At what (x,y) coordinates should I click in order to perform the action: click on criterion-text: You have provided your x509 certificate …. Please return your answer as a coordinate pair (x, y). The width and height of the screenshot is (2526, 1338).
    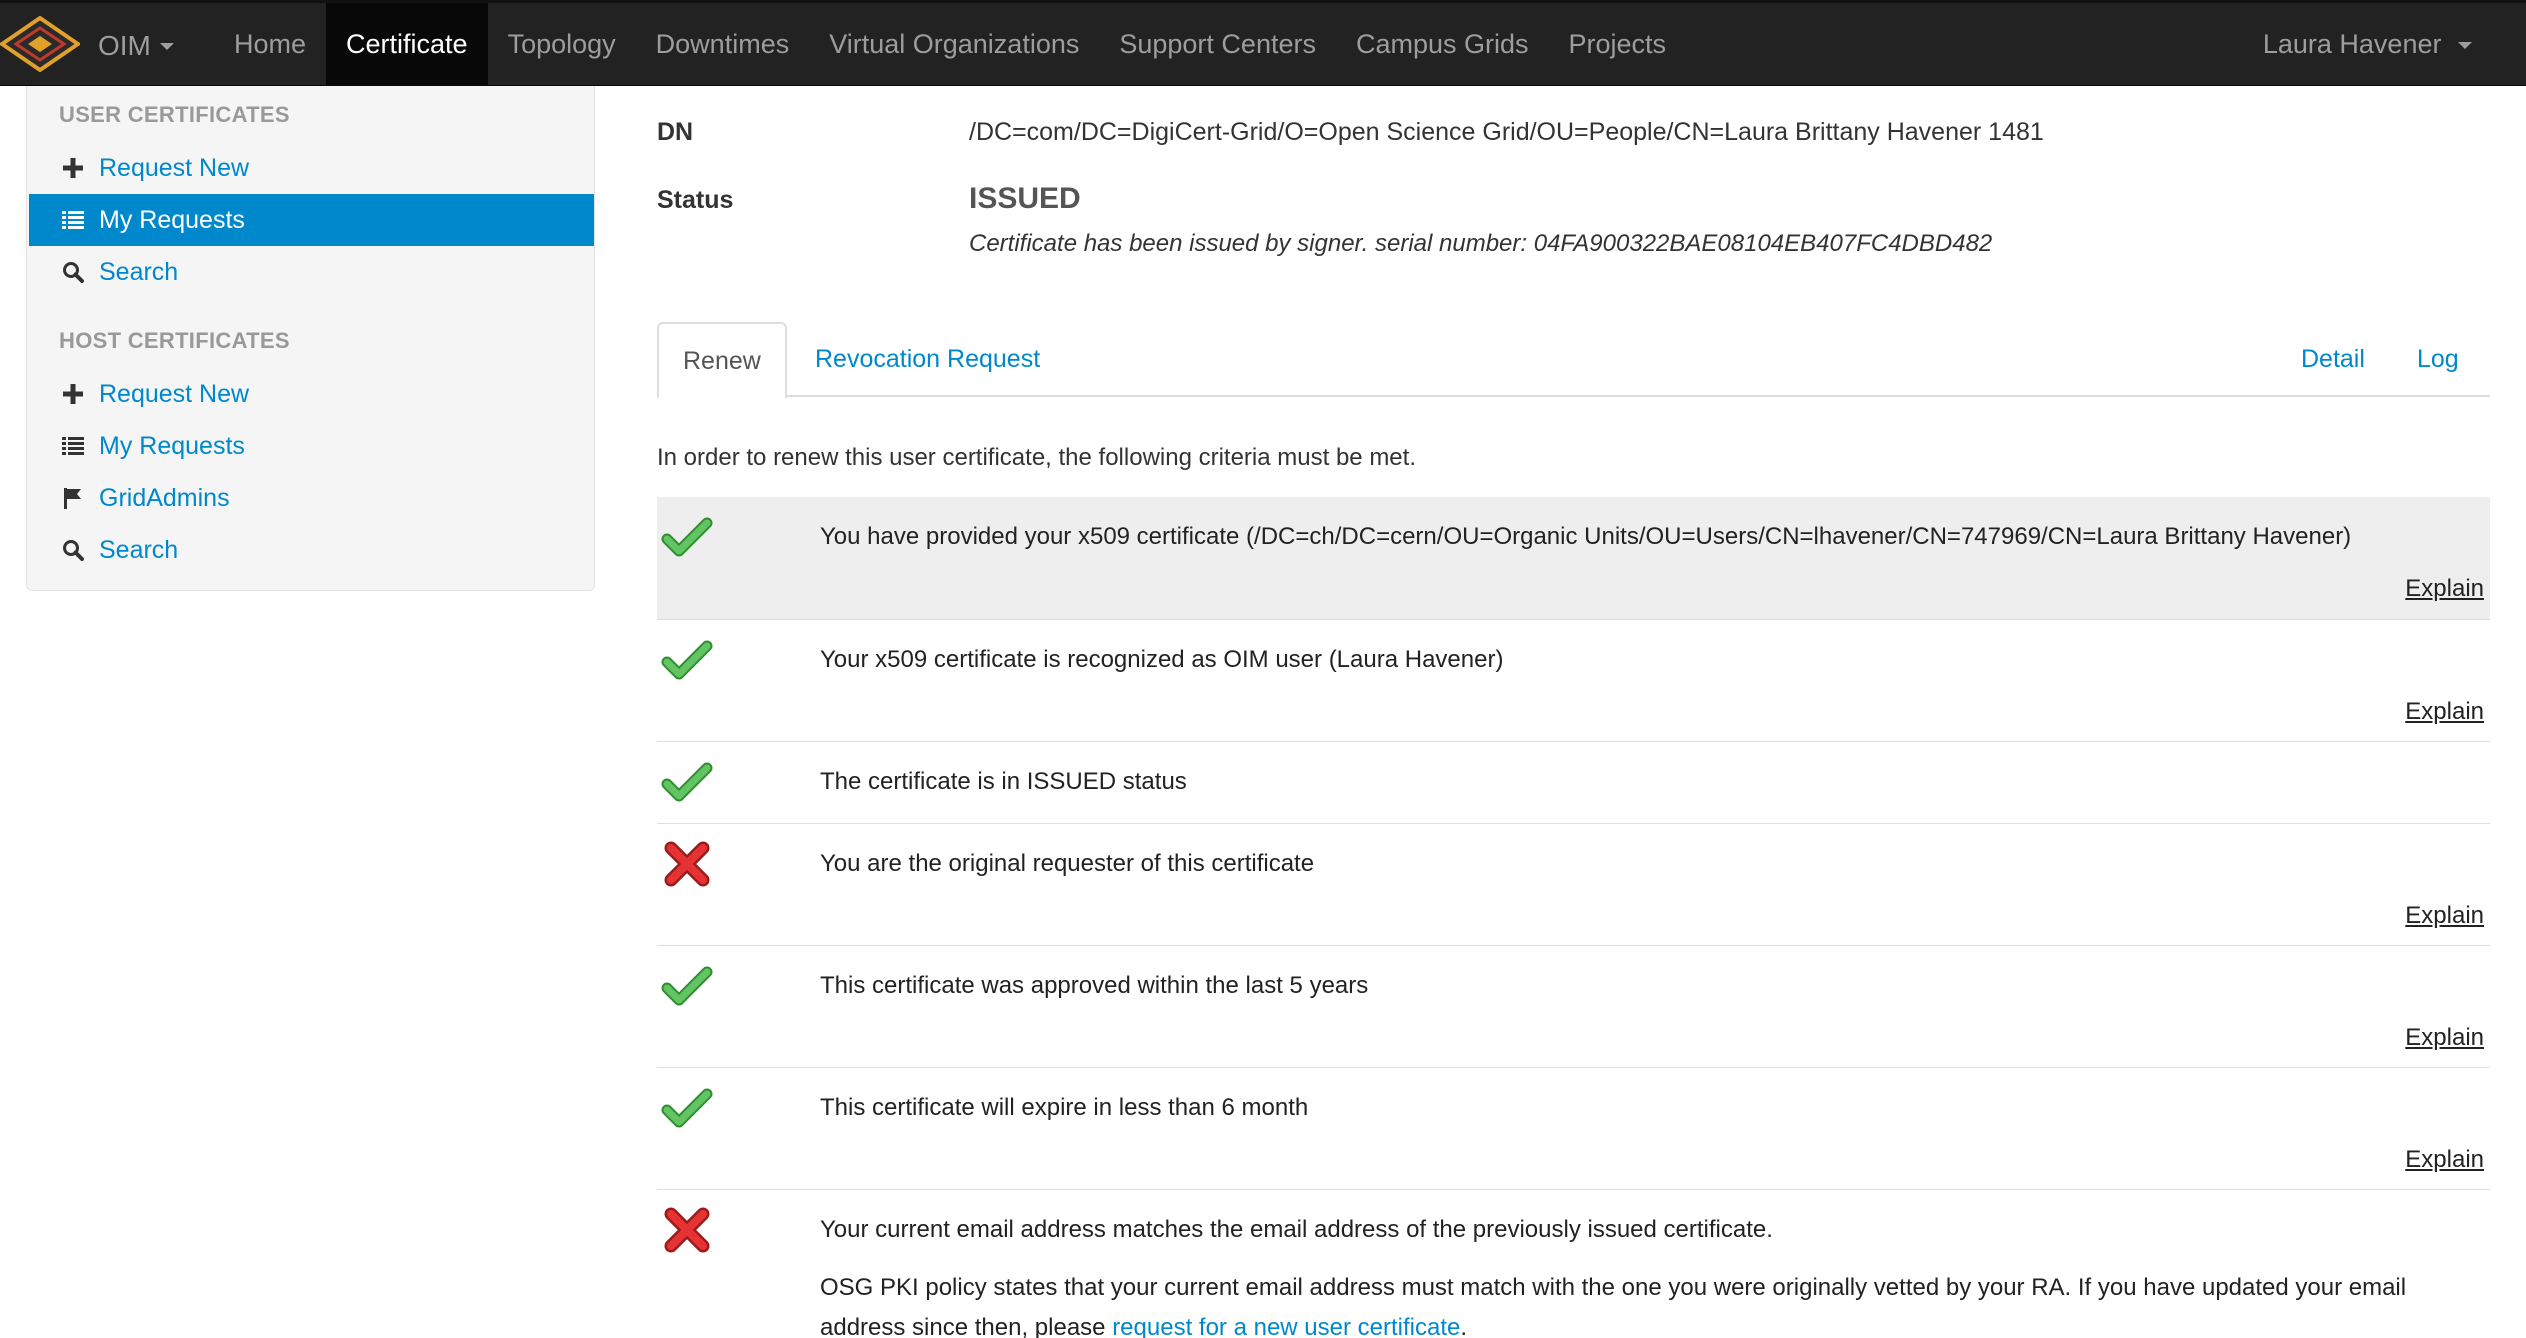
    Looking at the image, I should click on (1586, 536).